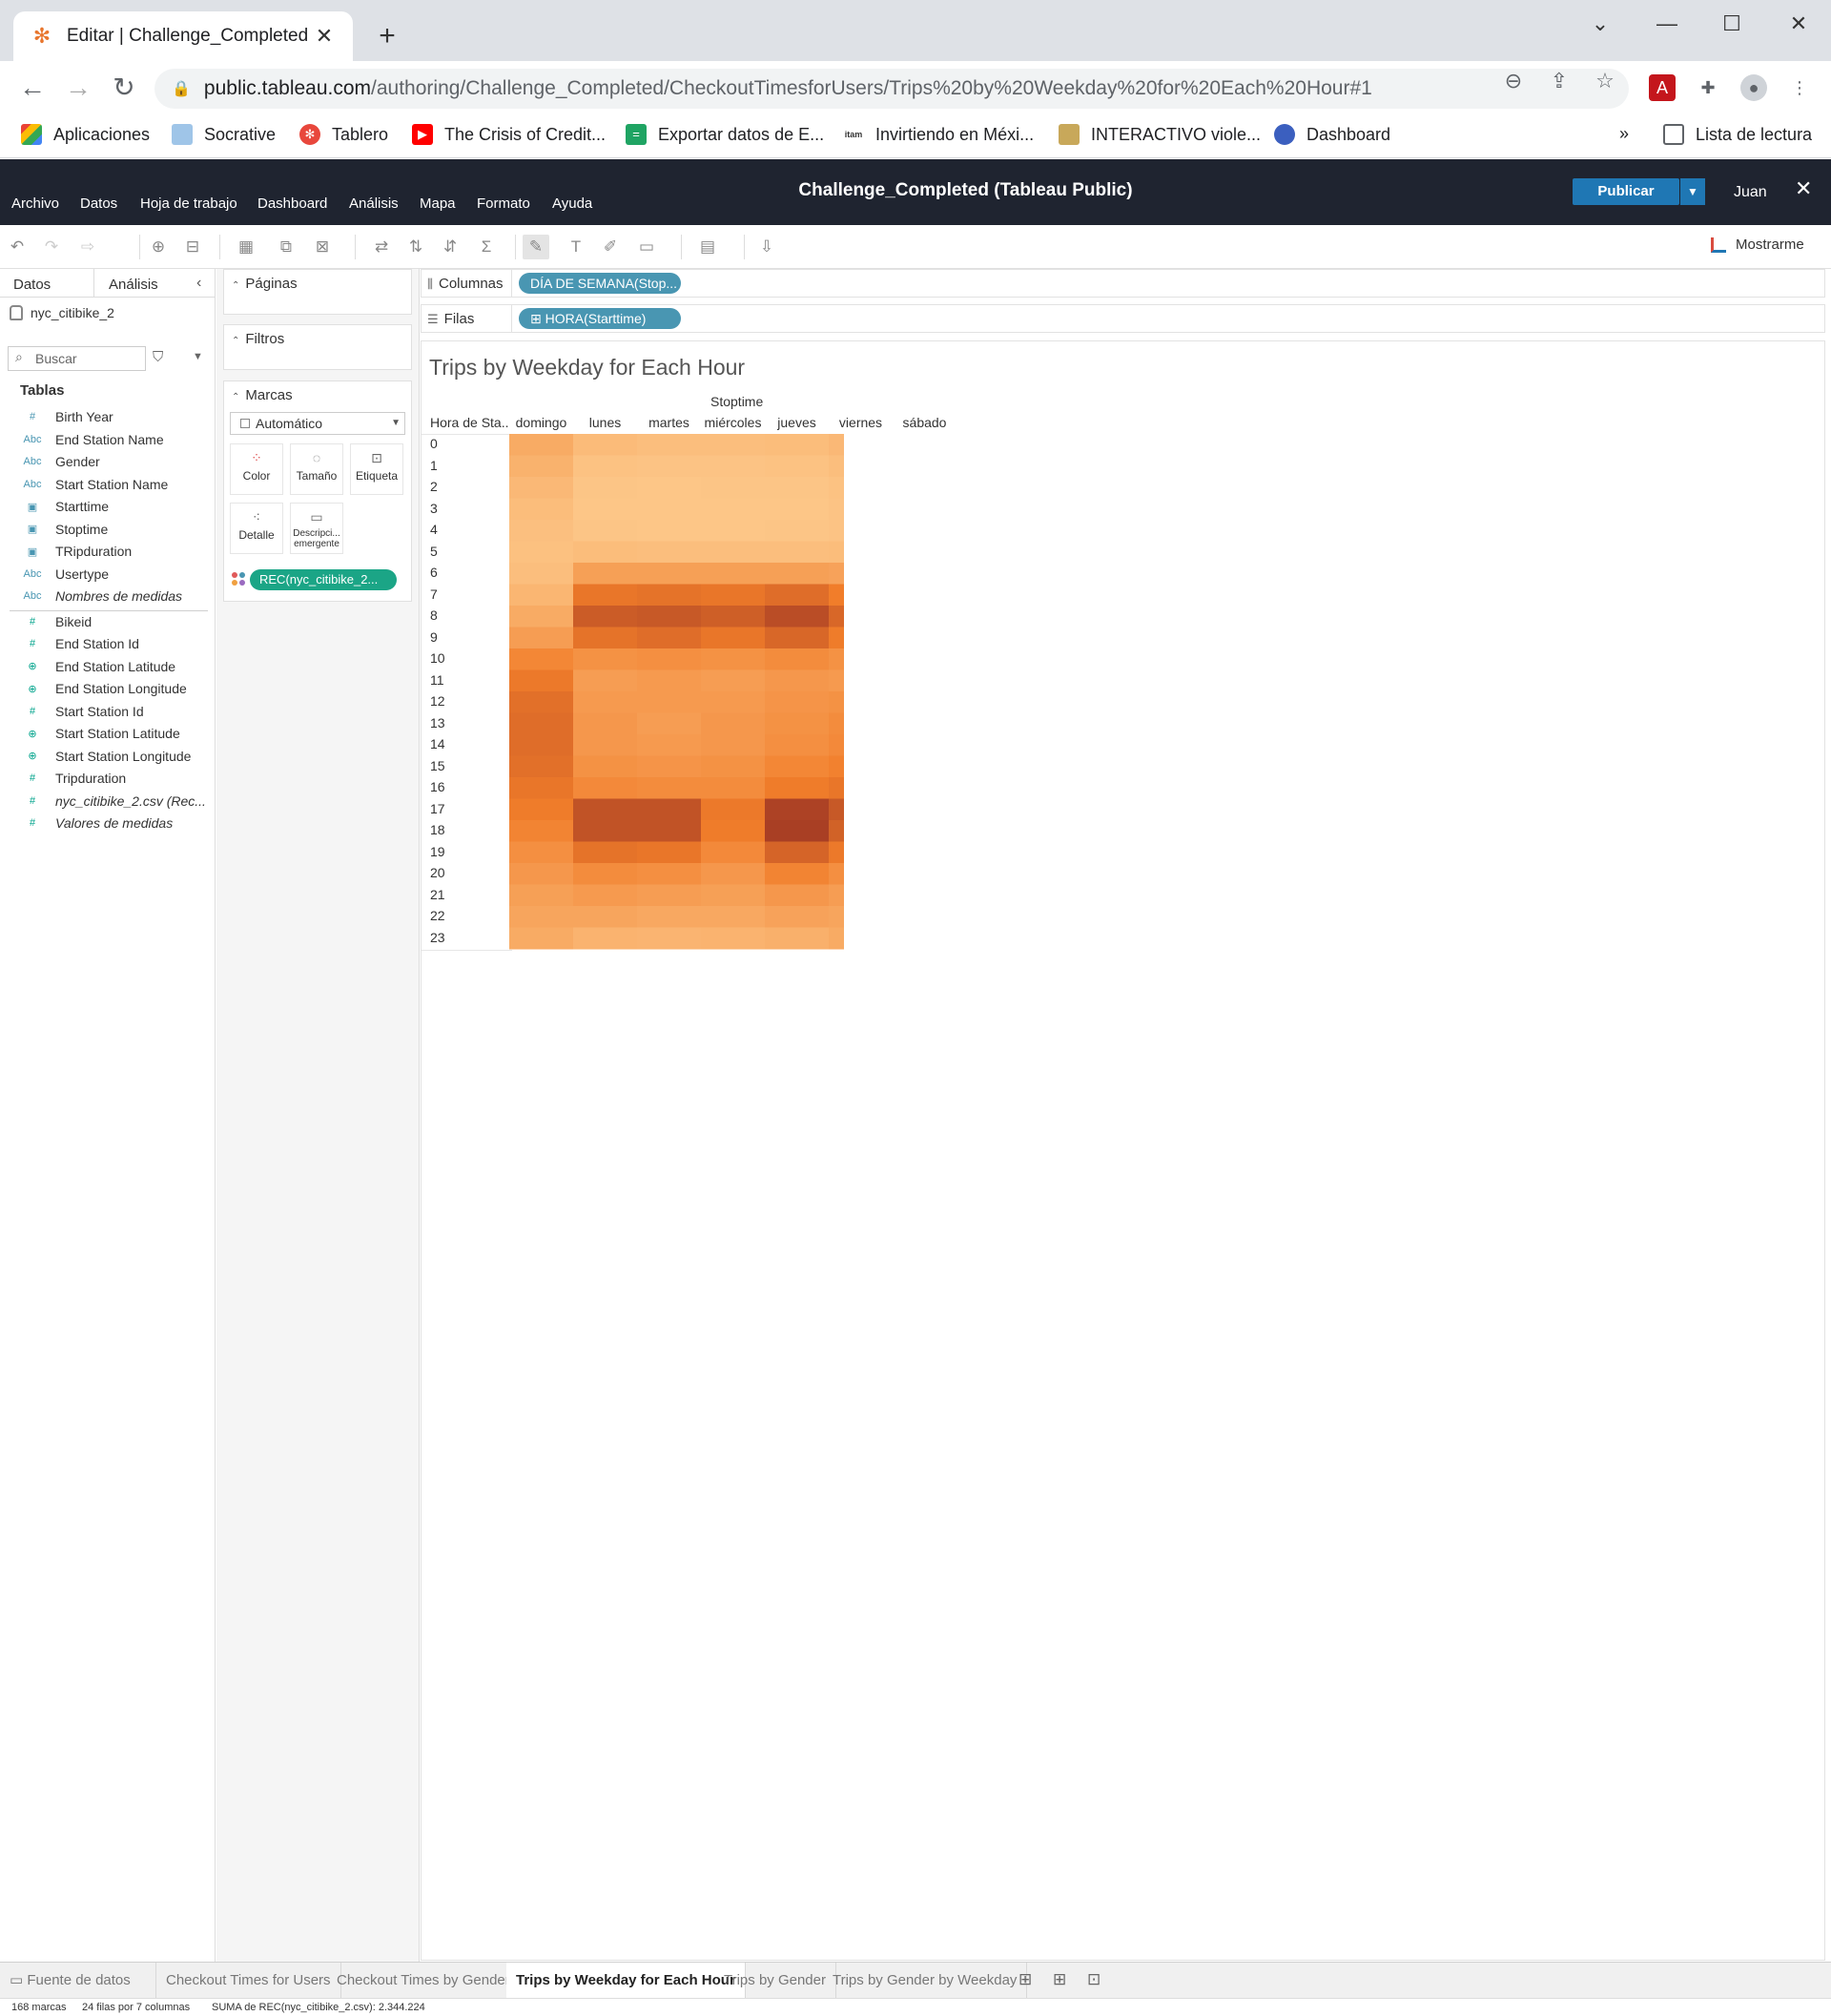 This screenshot has width=1831, height=2016. I want to click on dimension-field: Abc Nombres de medidas, so click(105, 596).